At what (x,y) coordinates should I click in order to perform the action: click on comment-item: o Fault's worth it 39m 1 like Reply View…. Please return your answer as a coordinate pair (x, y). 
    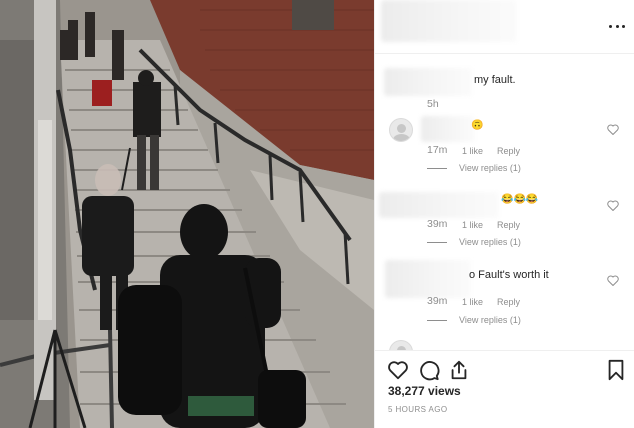
    Looking at the image, I should click on (504, 298).